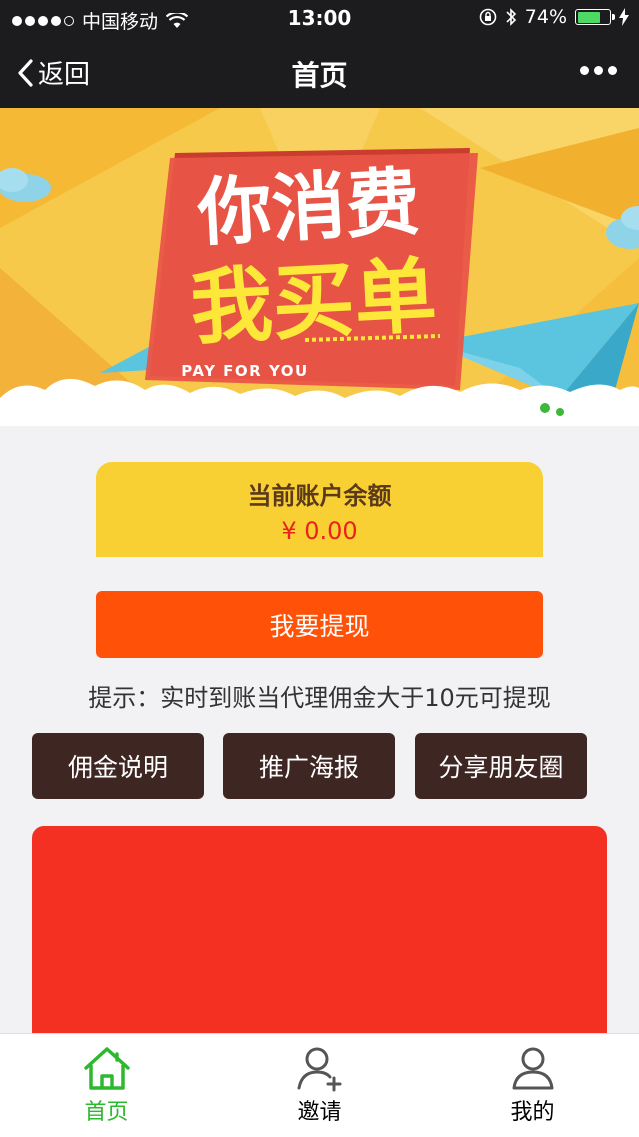 Image resolution: width=639 pixels, height=1137 pixels. Describe the element at coordinates (488, 17) in the screenshot. I see `orientation-lock-icon` at that location.